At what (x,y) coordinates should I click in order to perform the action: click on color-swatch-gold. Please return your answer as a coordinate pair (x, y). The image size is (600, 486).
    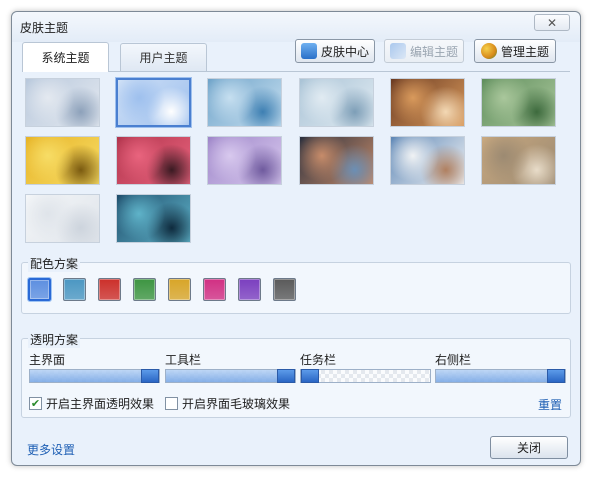
    Looking at the image, I should click on (179, 289).